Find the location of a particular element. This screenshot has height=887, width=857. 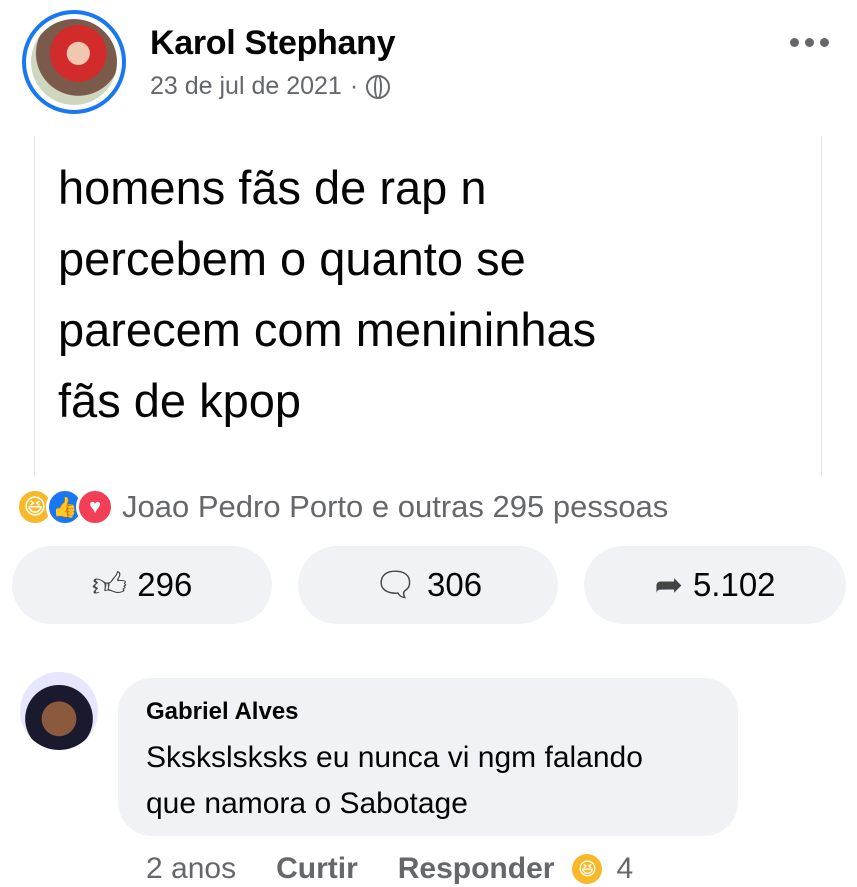

like-button: 👍︎ 296 is located at coordinates (142, 585).